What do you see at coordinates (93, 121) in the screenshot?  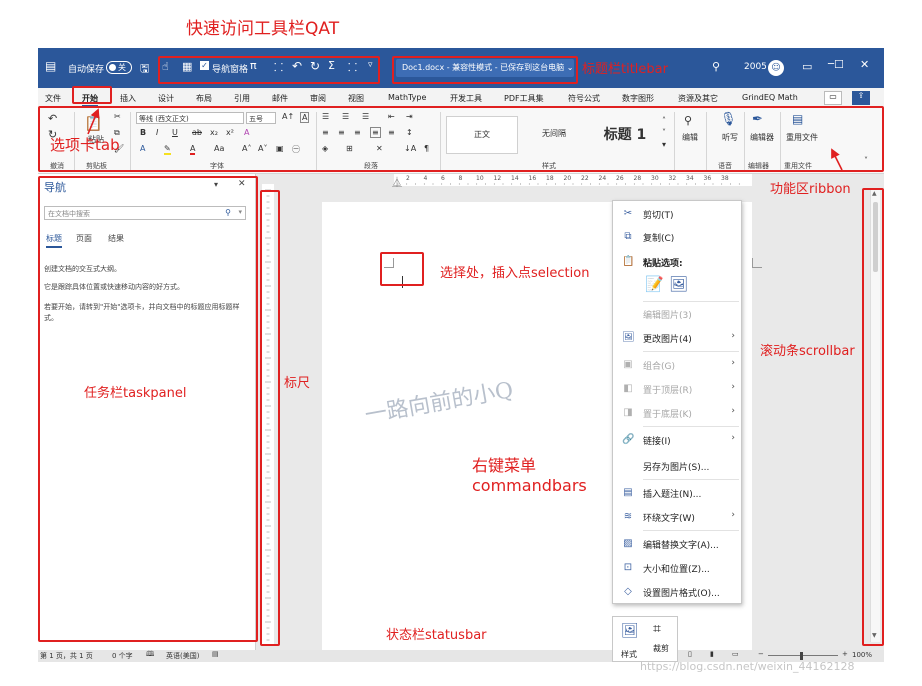 I see `arrow-tab` at bounding box center [93, 121].